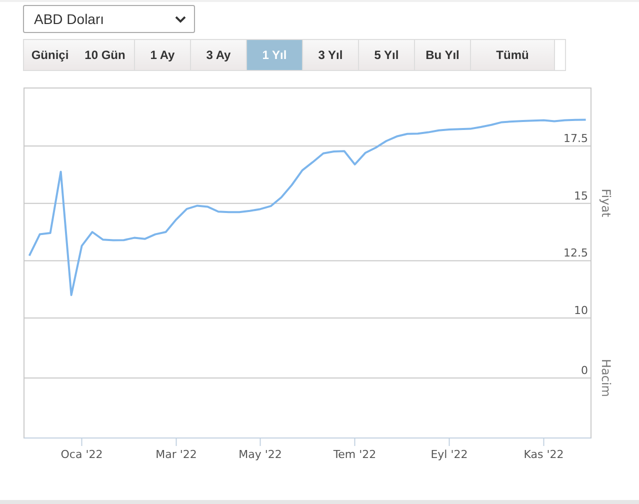  Describe the element at coordinates (606, 378) in the screenshot. I see `y-axis-title: Hacim` at that location.